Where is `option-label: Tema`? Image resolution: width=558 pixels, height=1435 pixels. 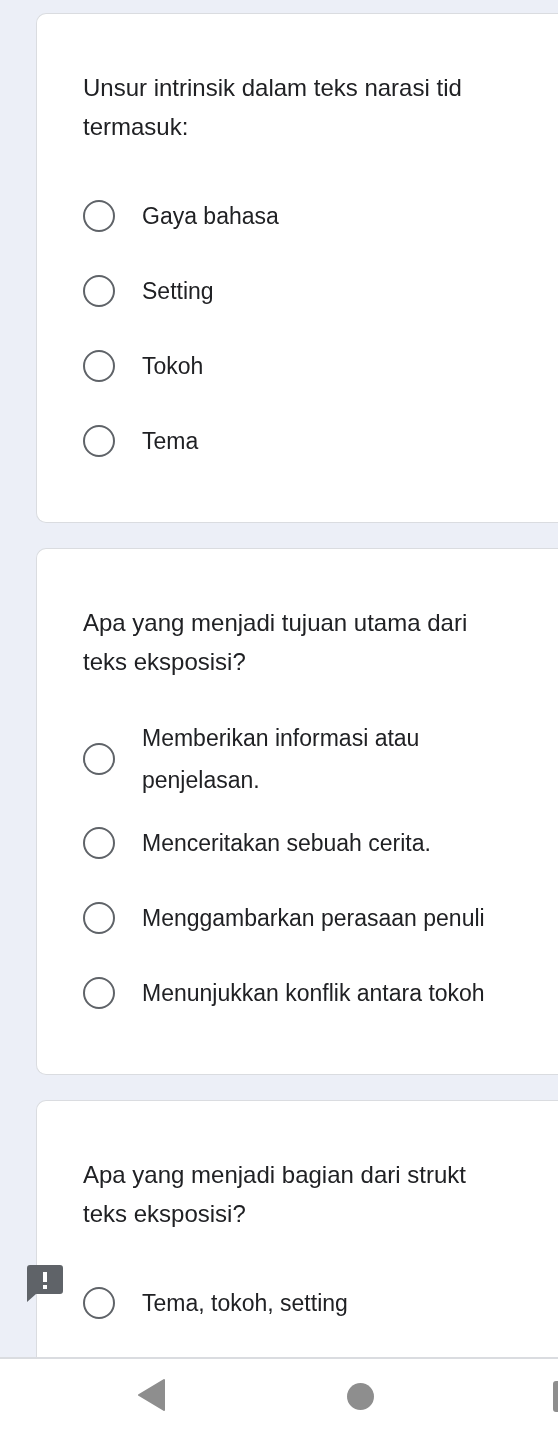 option-label: Tema is located at coordinates (170, 440).